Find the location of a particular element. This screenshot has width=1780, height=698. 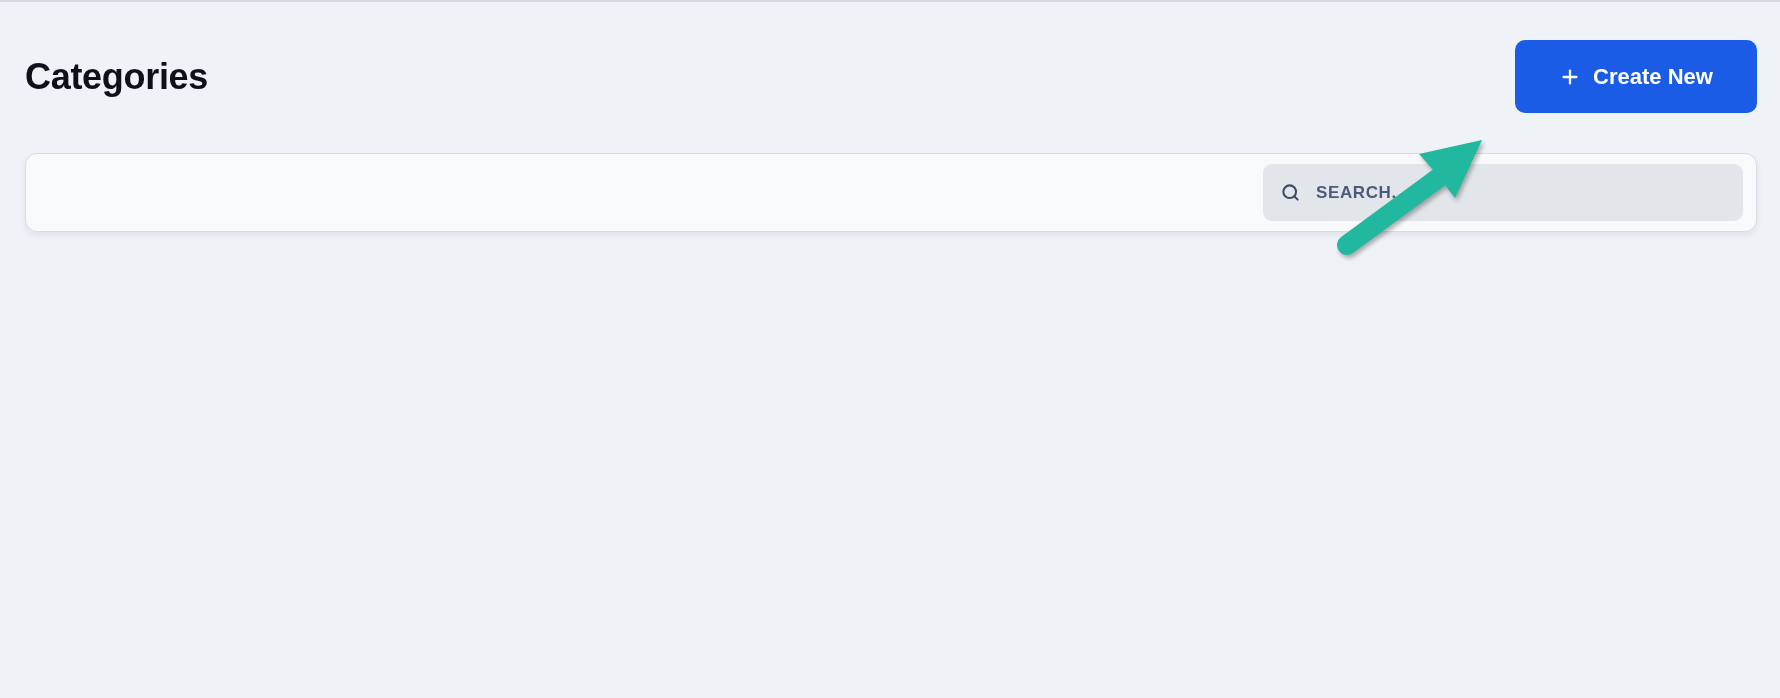

search-icon is located at coordinates (1290, 192).